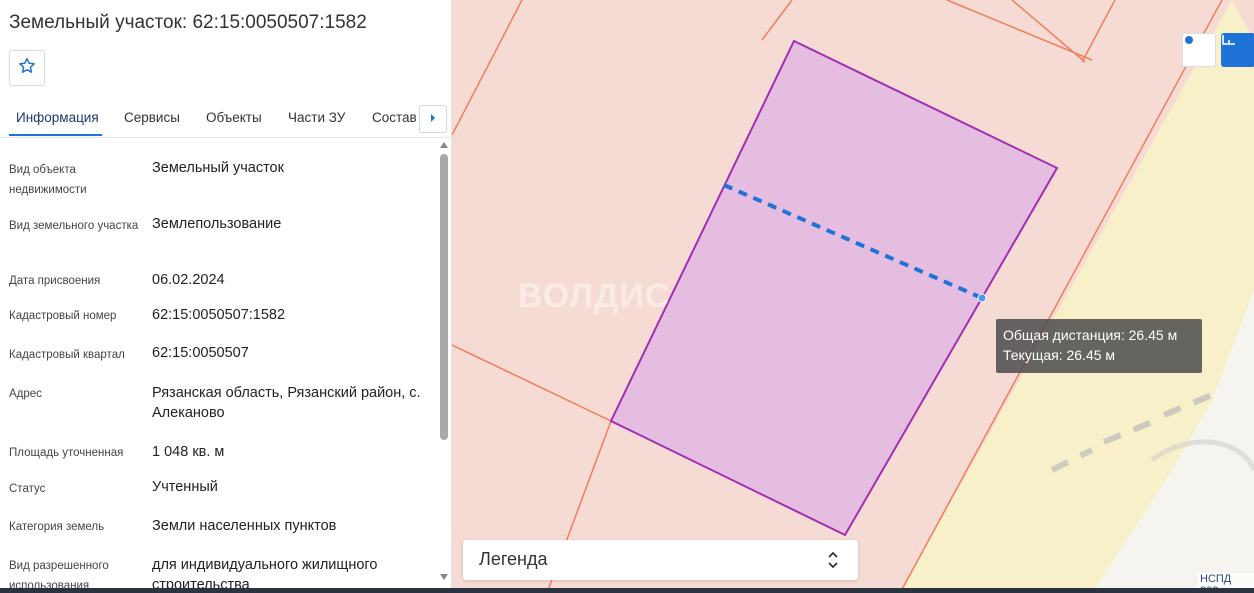 The width and height of the screenshot is (1254, 593). What do you see at coordinates (48, 180) in the screenshot?
I see `property-label: Вид объекта недвижимости` at bounding box center [48, 180].